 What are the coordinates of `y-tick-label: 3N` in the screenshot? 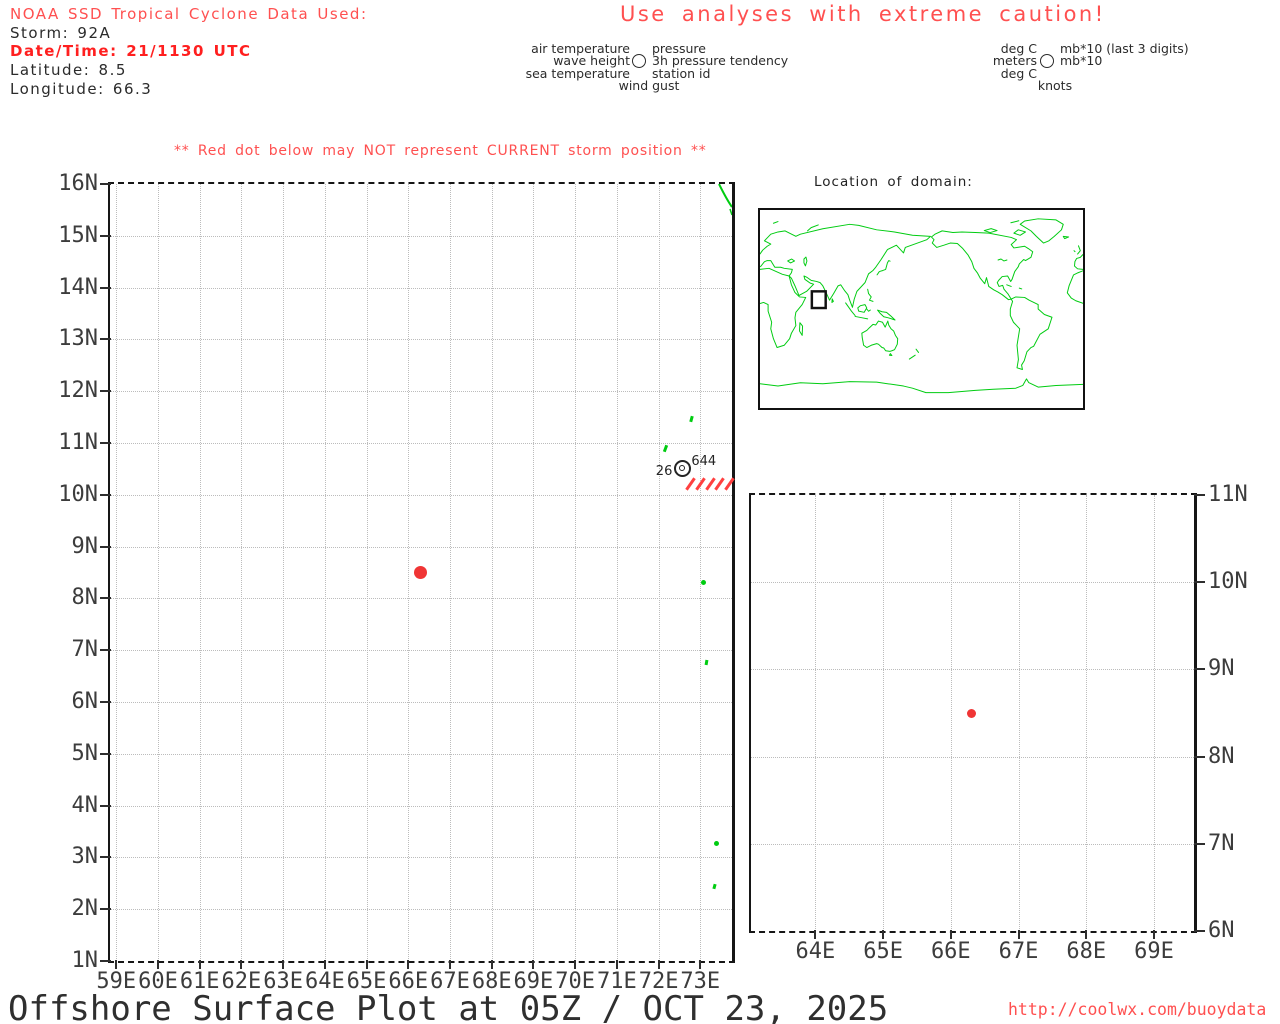 It's located at (85, 857).